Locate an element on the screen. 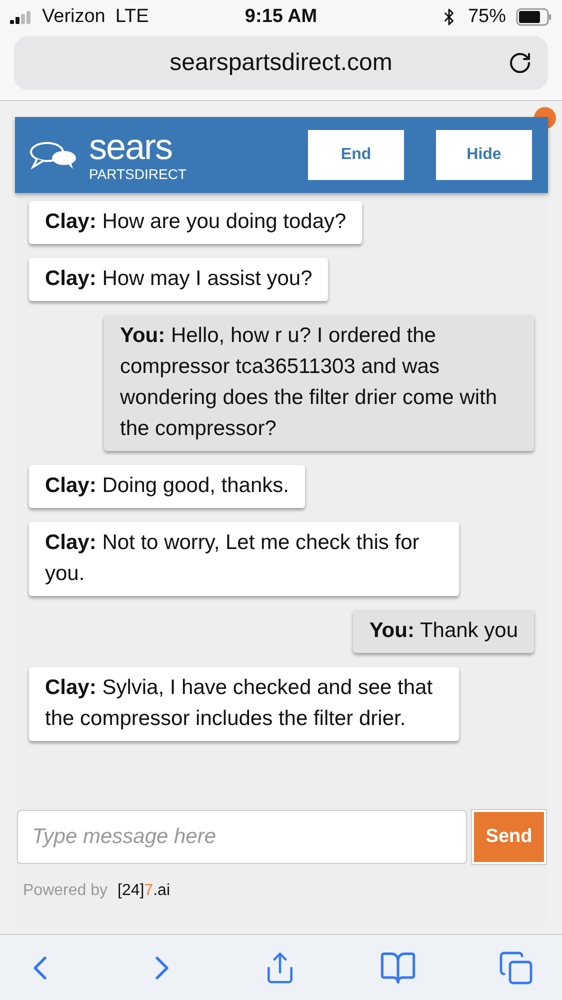 The image size is (562, 1000). signal-icon is located at coordinates (21, 17).